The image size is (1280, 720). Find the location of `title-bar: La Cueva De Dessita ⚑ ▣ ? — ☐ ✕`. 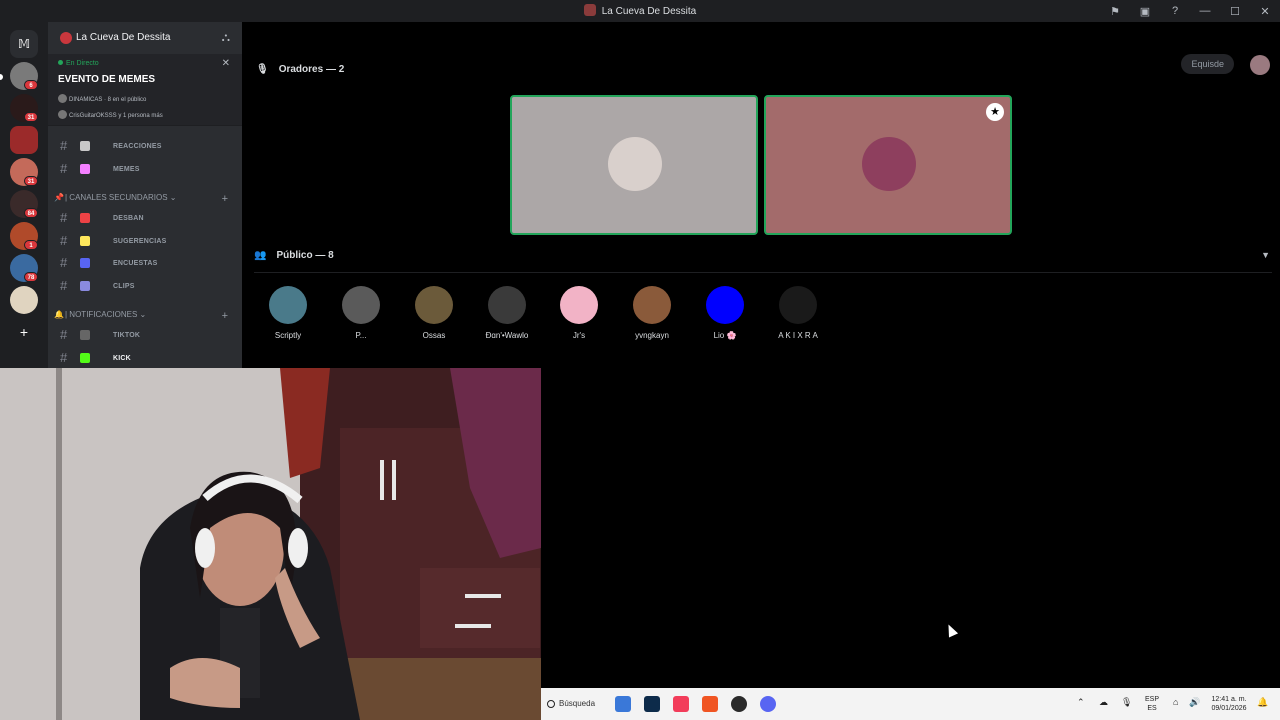

title-bar: La Cueva De Dessita ⚑ ▣ ? — ☐ ✕ is located at coordinates (640, 11).